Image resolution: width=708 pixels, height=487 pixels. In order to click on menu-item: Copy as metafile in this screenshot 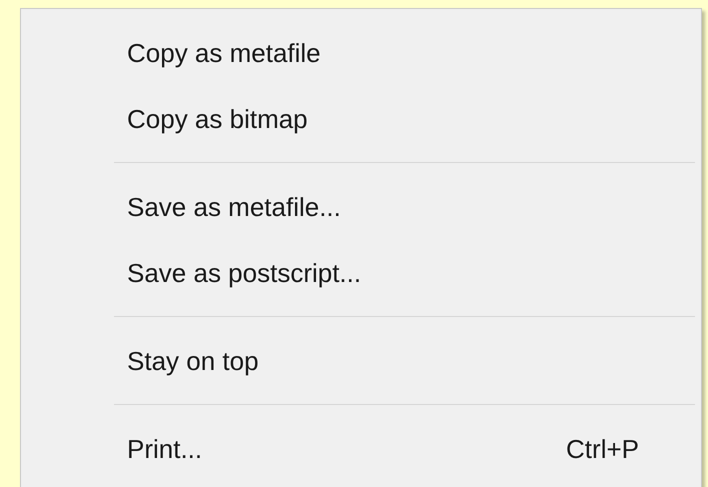, I will do `click(361, 53)`.